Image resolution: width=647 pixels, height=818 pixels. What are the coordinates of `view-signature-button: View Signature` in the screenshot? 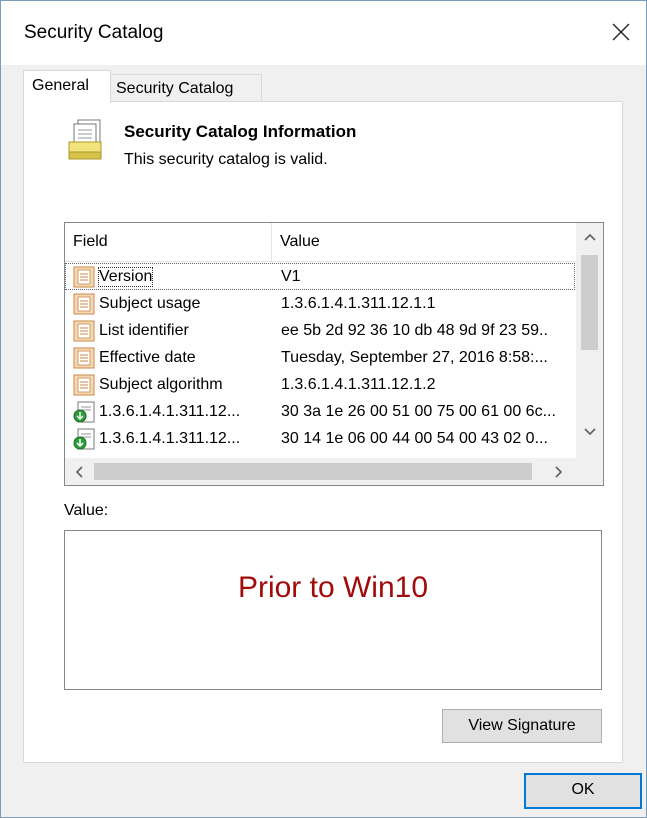 It's located at (522, 726).